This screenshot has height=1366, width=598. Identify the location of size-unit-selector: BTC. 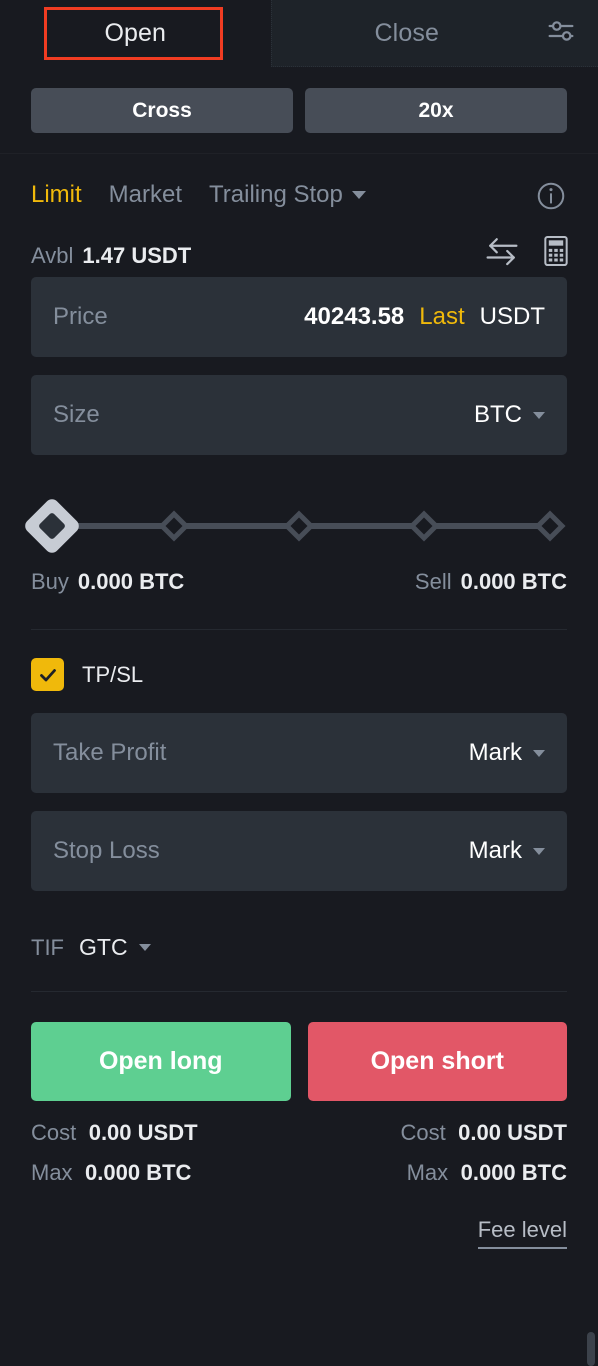
(509, 415).